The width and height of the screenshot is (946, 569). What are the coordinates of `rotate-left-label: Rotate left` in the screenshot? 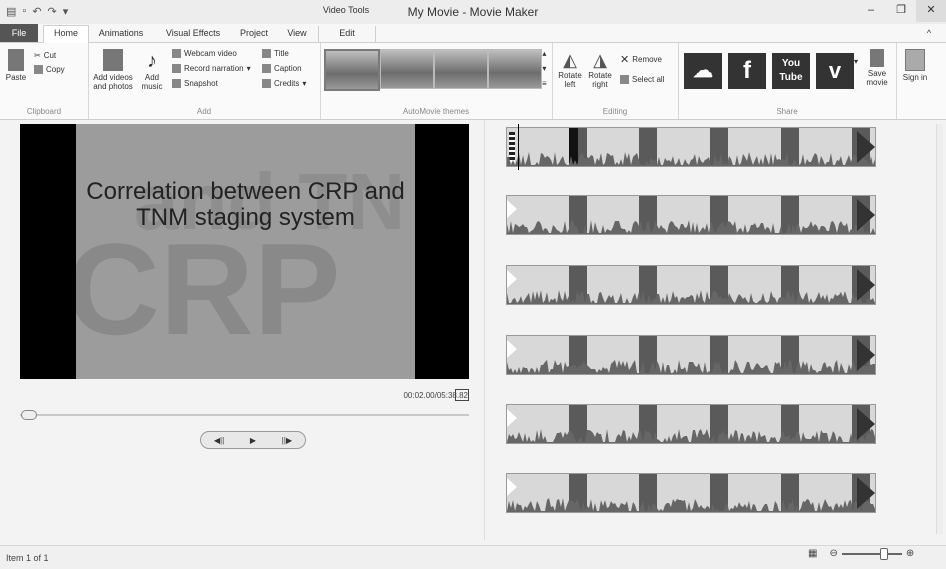 It's located at (570, 80).